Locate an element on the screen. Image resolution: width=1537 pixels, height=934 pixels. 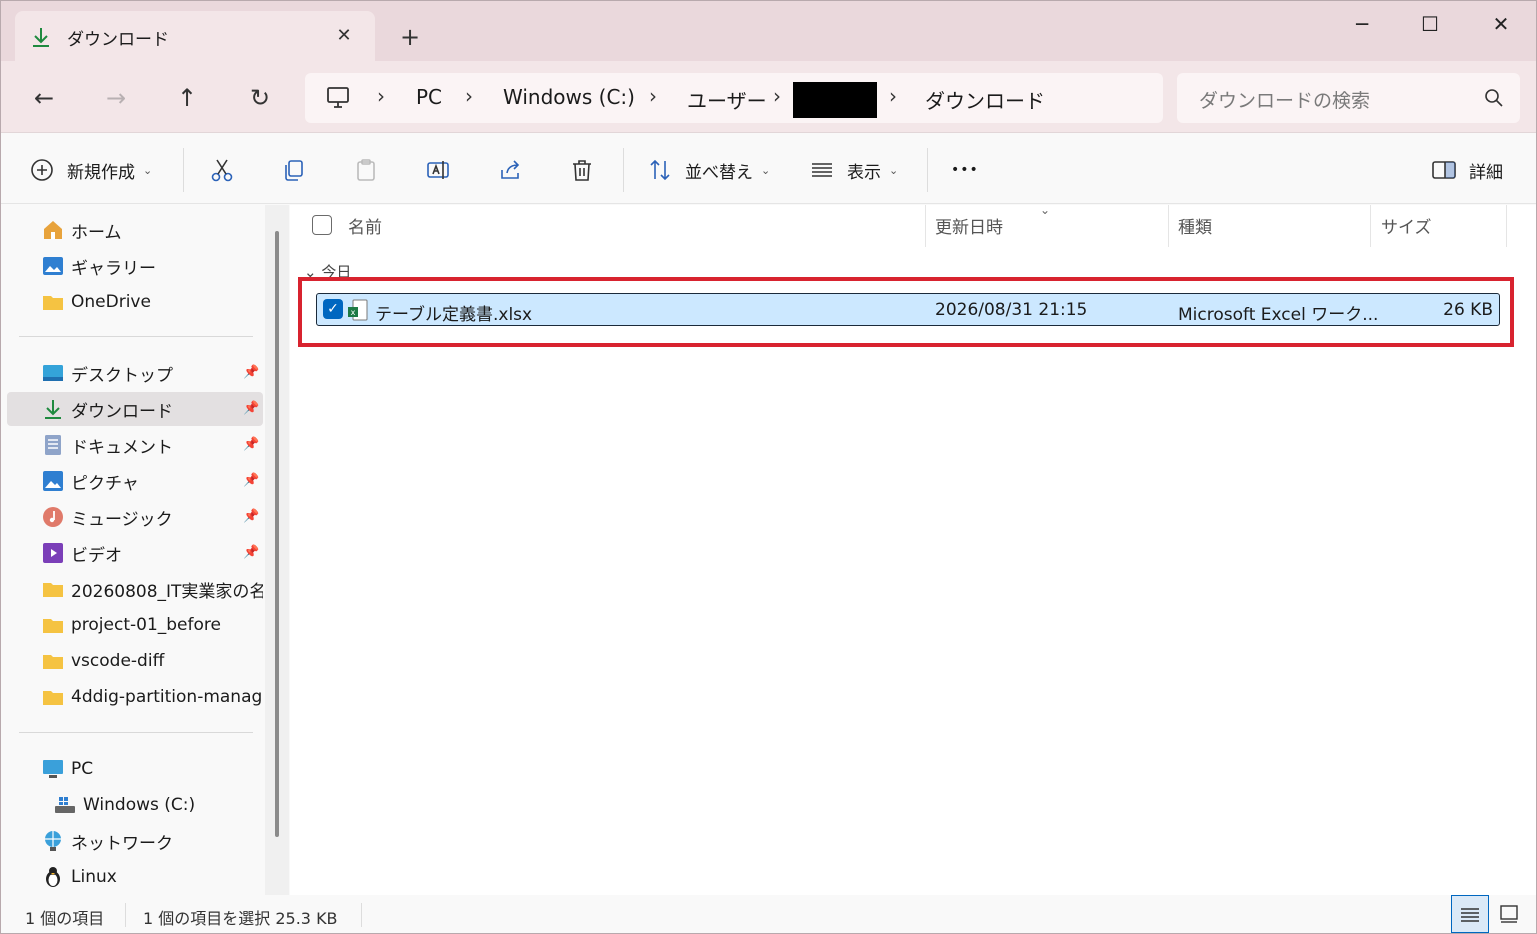
sidebar-item-downloads: ダウンロード 📌 is located at coordinates (135, 409).